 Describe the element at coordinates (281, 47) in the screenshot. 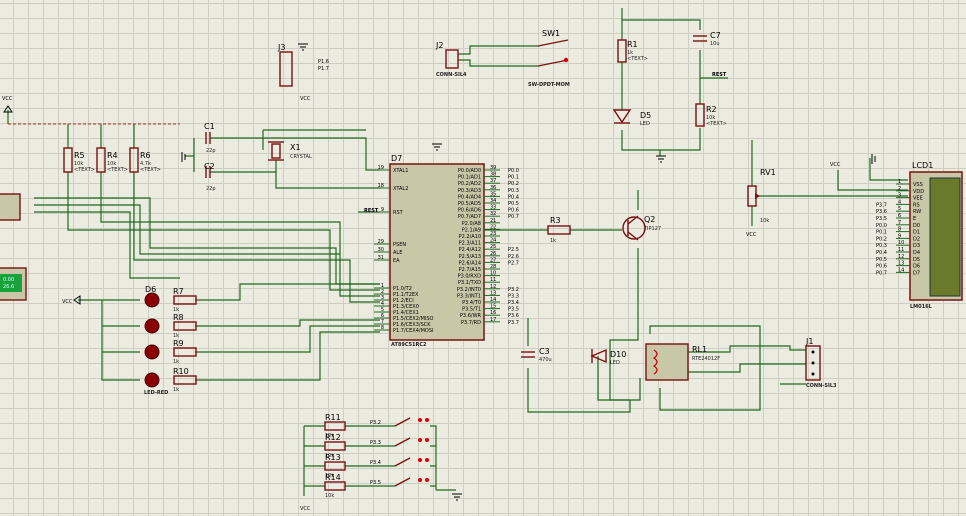

I see `svg-text: J3` at that location.